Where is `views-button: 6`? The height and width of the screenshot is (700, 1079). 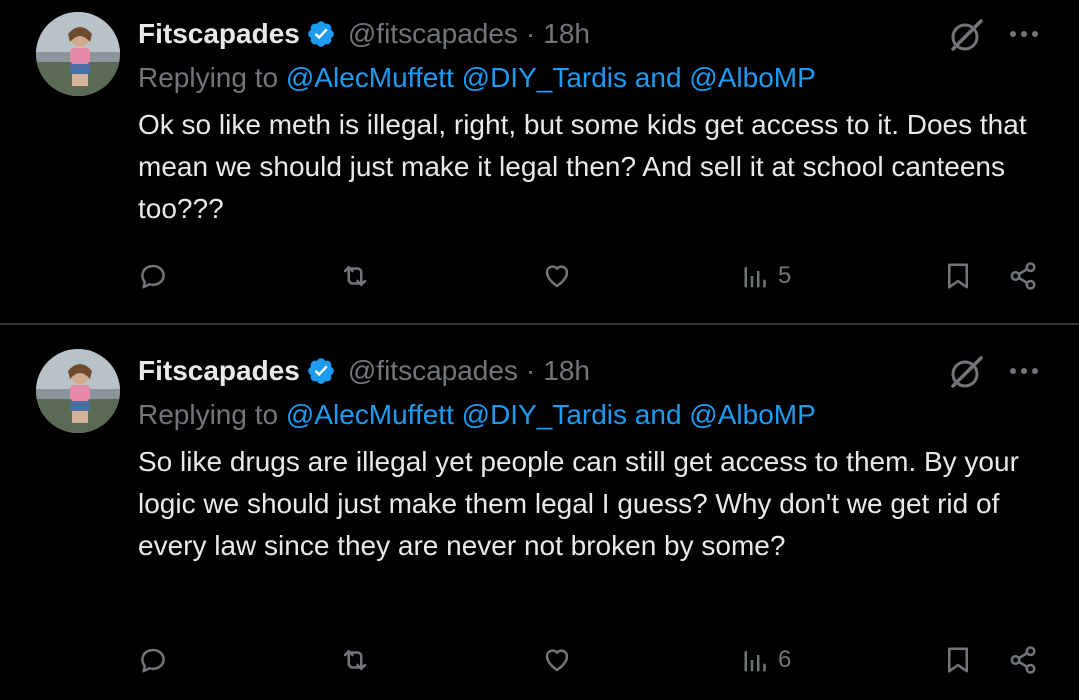 views-button: 6 is located at coordinates (766, 660).